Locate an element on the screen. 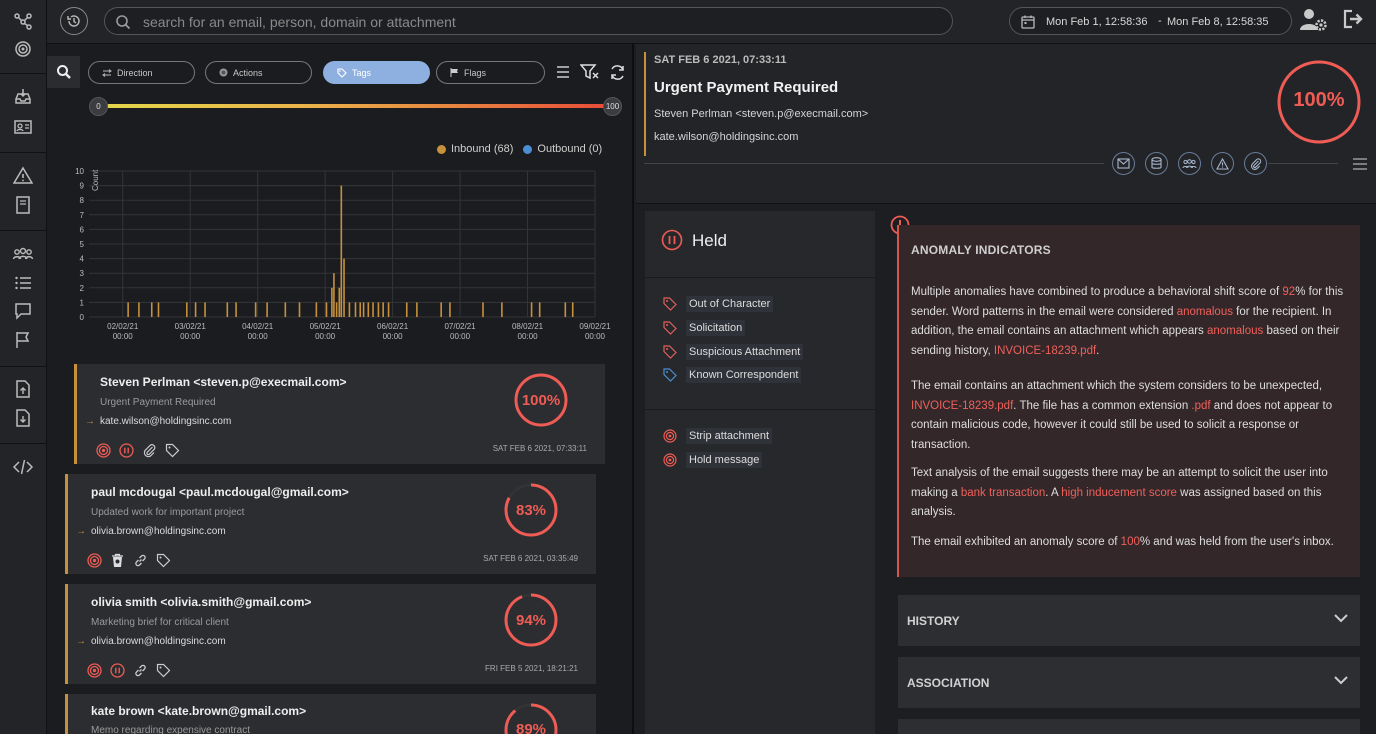  tag-solicitation: Solicitation is located at coordinates (704, 328).